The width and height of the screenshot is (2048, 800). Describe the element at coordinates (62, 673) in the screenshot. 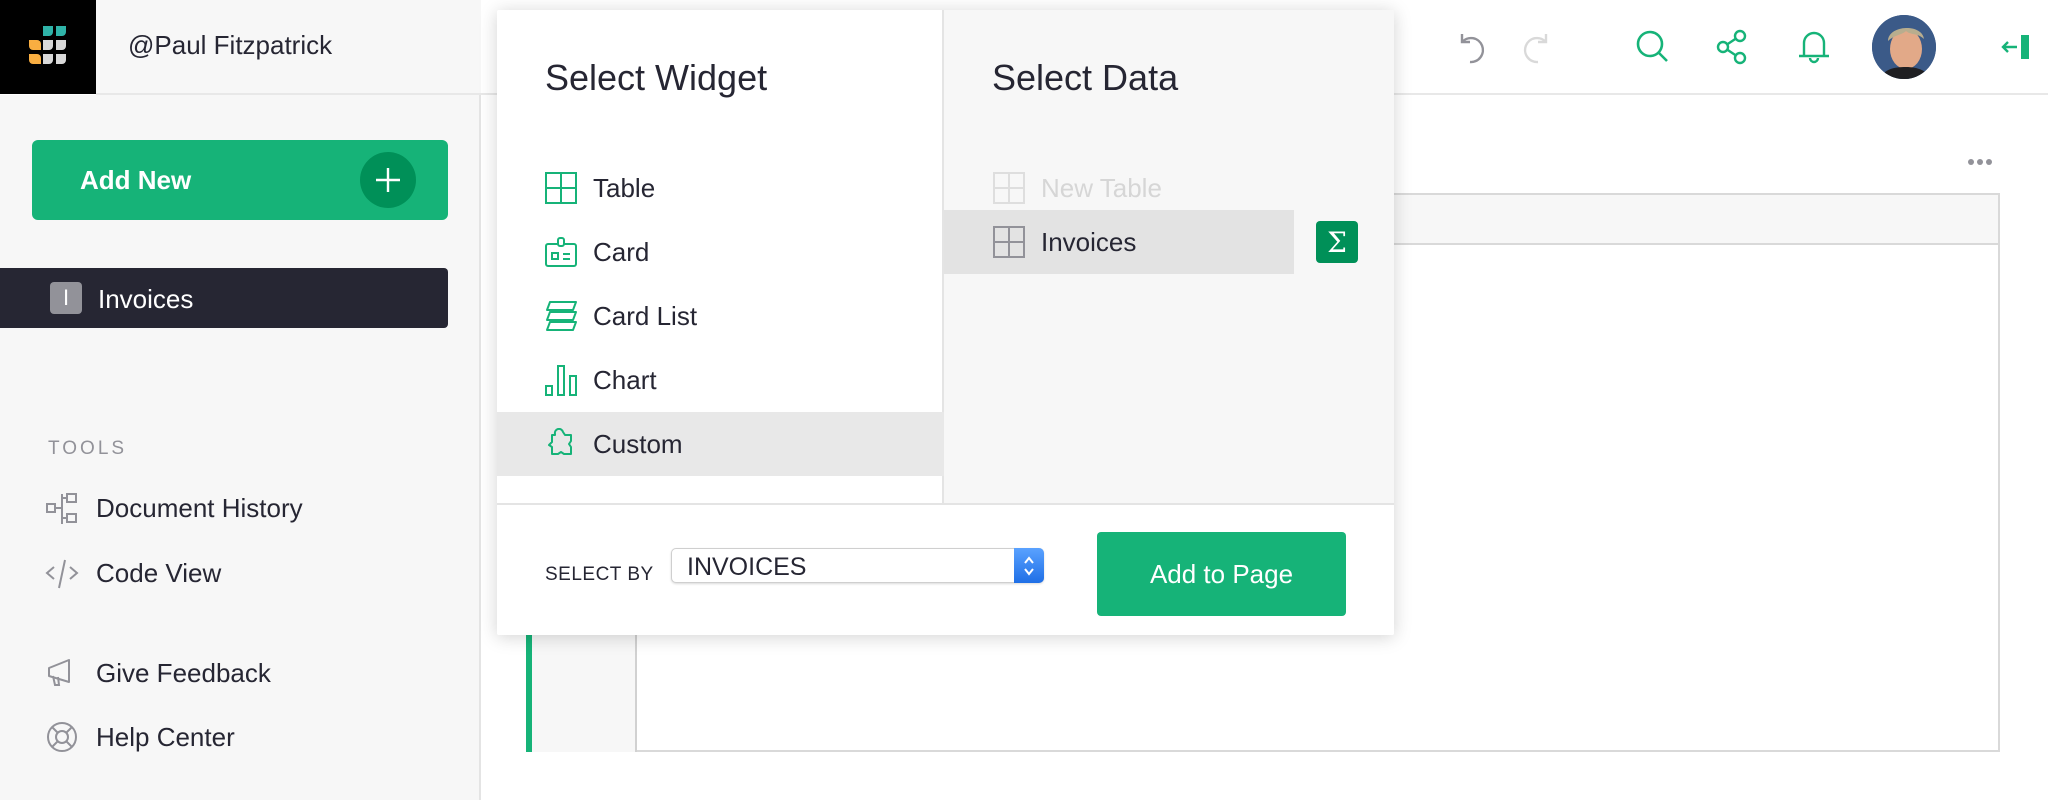

I see `megaphone-icon` at that location.